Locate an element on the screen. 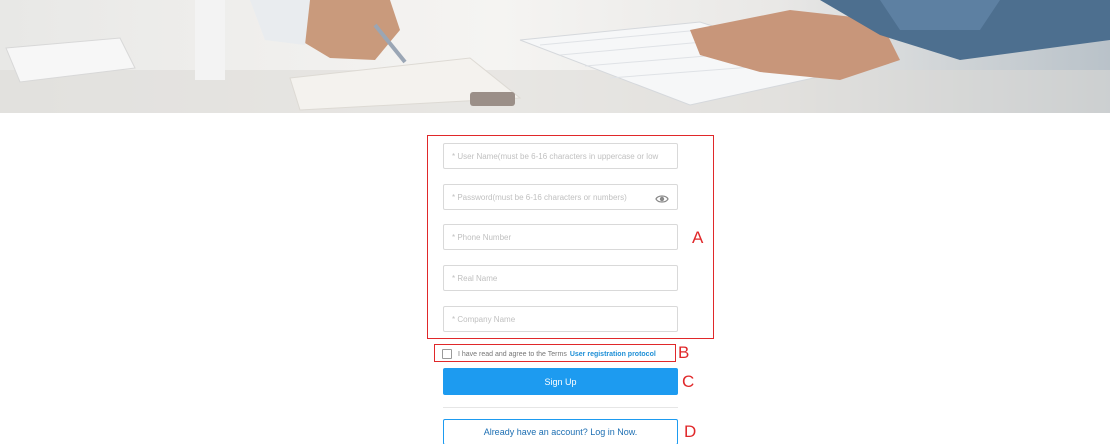  username-input is located at coordinates (560, 156).